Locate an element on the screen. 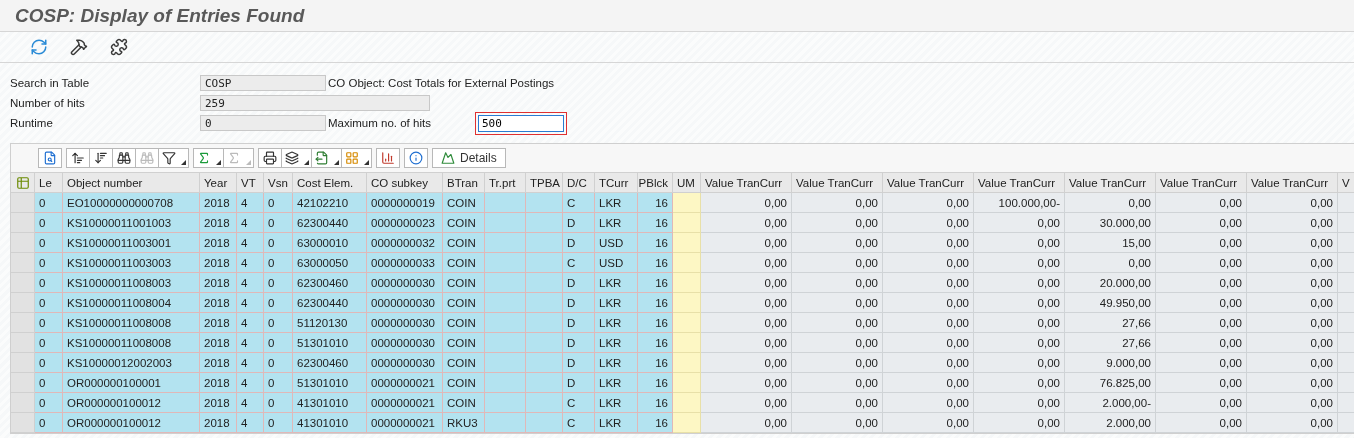  column-header: Year is located at coordinates (218, 183).